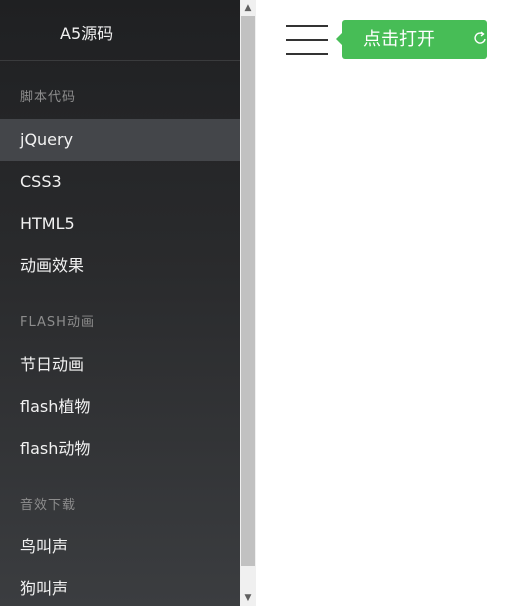 This screenshot has width=509, height=606. I want to click on sidebar-item-holiday-animation: 节日动画, so click(120, 365).